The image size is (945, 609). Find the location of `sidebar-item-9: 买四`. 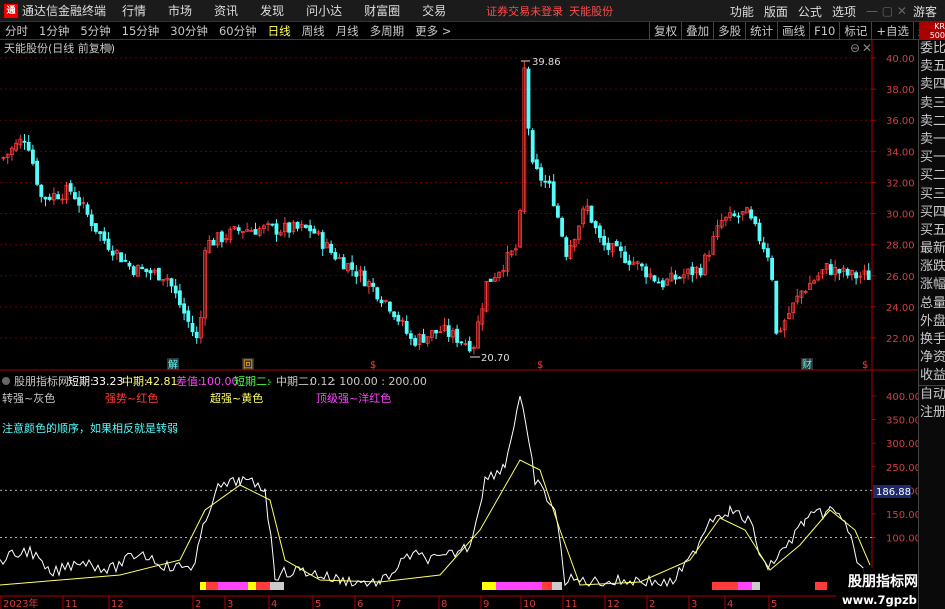

sidebar-item-9: 买四 is located at coordinates (932, 213).